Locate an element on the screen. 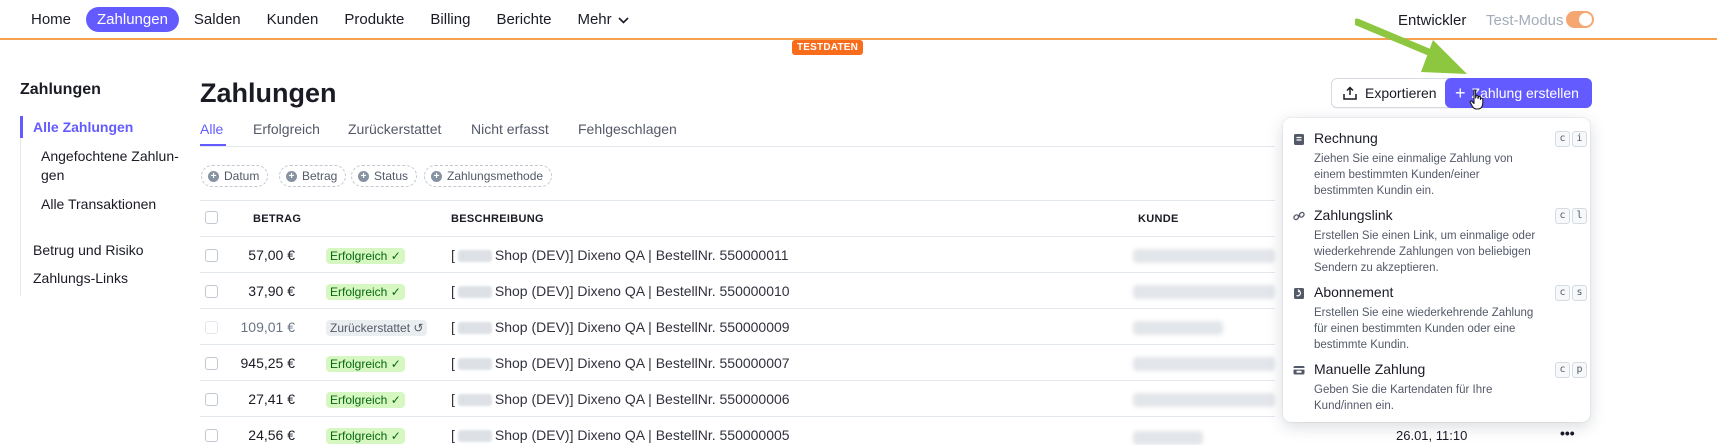 The height and width of the screenshot is (445, 1717). test-mode-label: Test-Modus is located at coordinates (1525, 20).